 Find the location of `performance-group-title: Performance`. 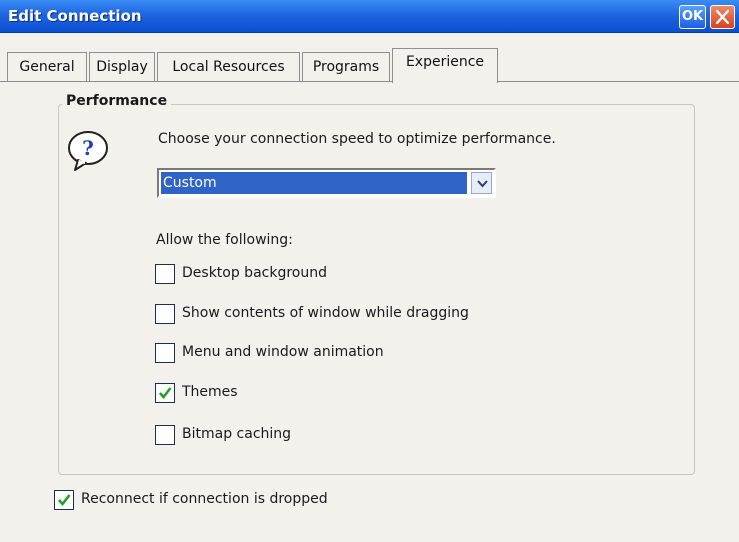

performance-group-title: Performance is located at coordinates (117, 101).